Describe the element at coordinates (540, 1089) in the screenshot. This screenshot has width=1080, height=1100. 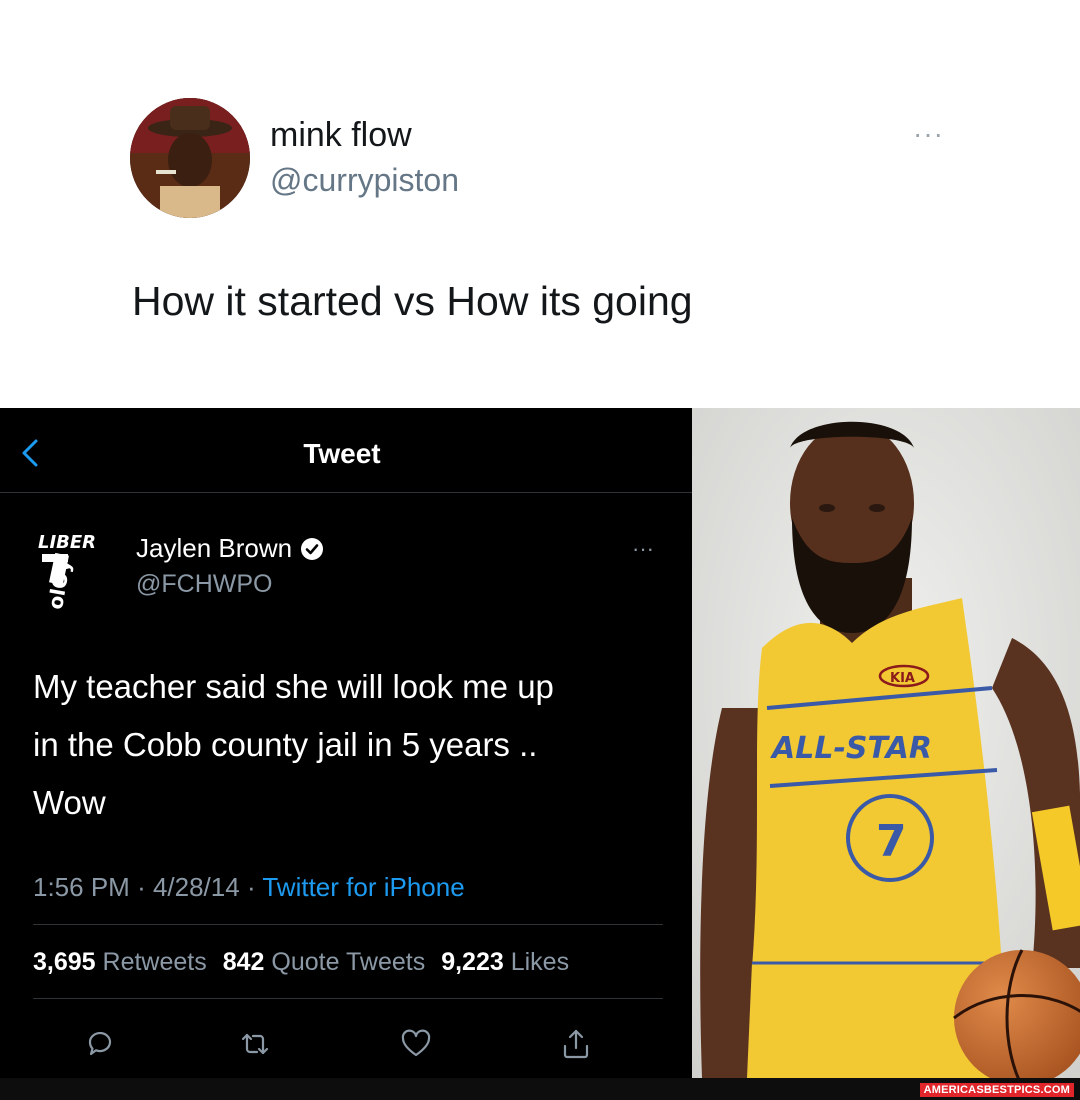
I see `bottom-strip` at that location.